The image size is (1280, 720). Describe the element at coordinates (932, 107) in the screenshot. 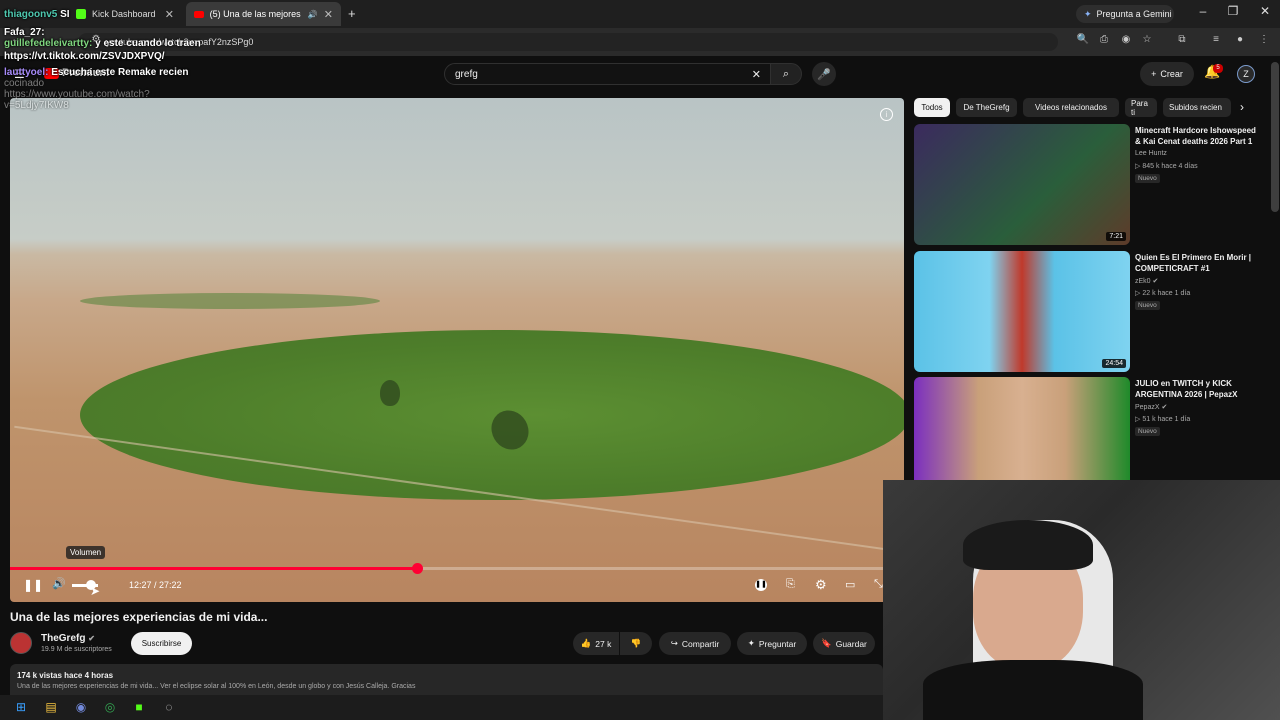

I see `chip-todos: Todos` at that location.